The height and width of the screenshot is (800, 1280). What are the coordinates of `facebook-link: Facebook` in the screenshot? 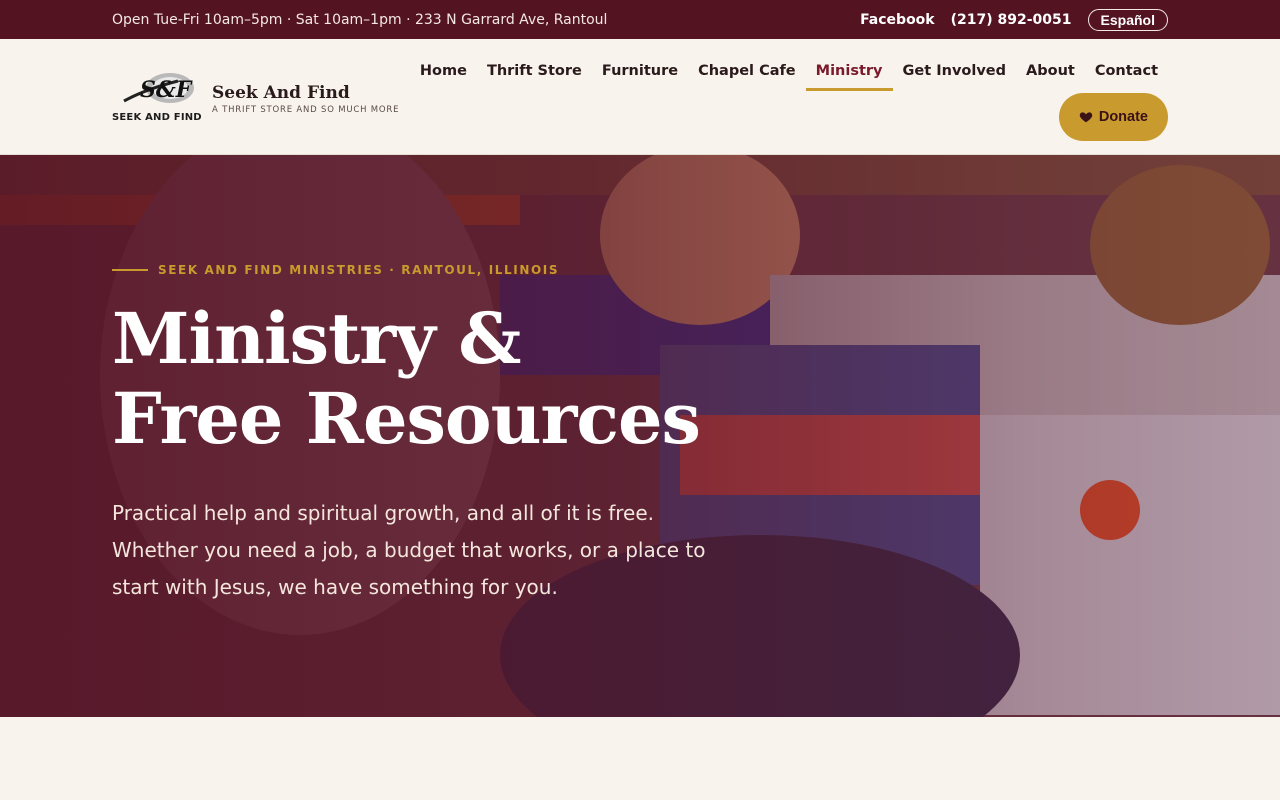 It's located at (897, 20).